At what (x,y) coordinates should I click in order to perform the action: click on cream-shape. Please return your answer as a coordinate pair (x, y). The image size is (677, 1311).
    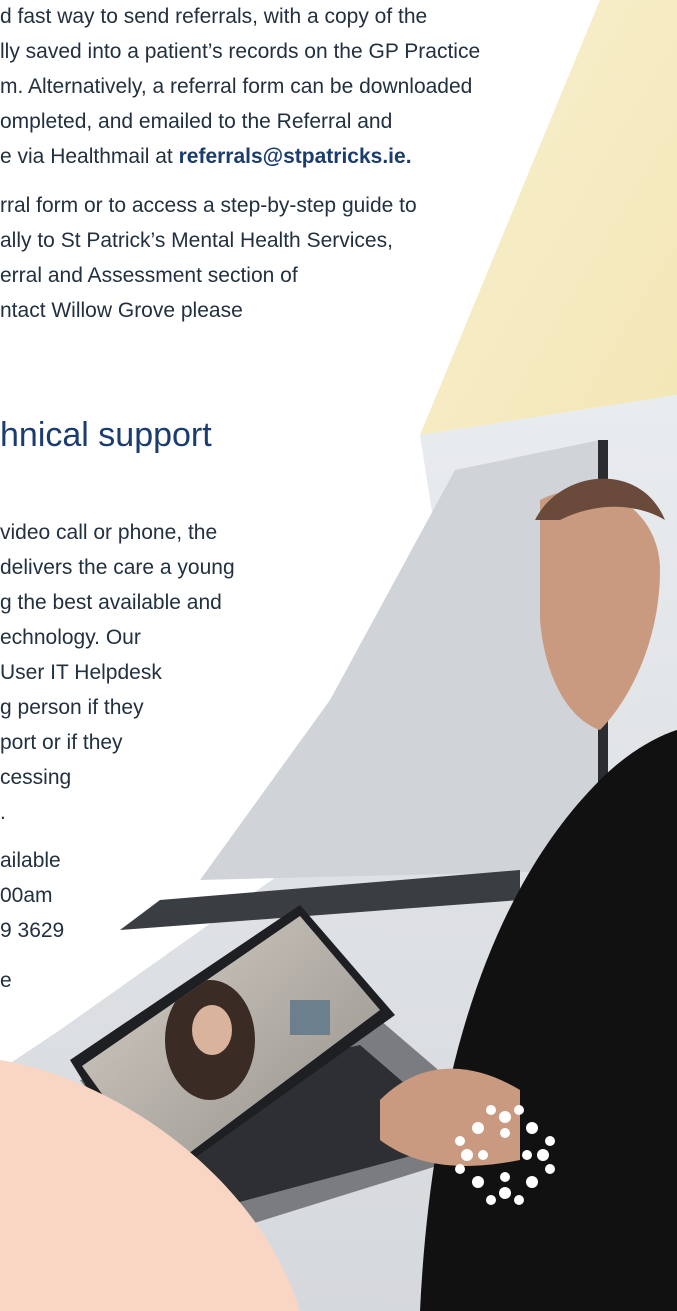
    Looking at the image, I should click on (548, 217).